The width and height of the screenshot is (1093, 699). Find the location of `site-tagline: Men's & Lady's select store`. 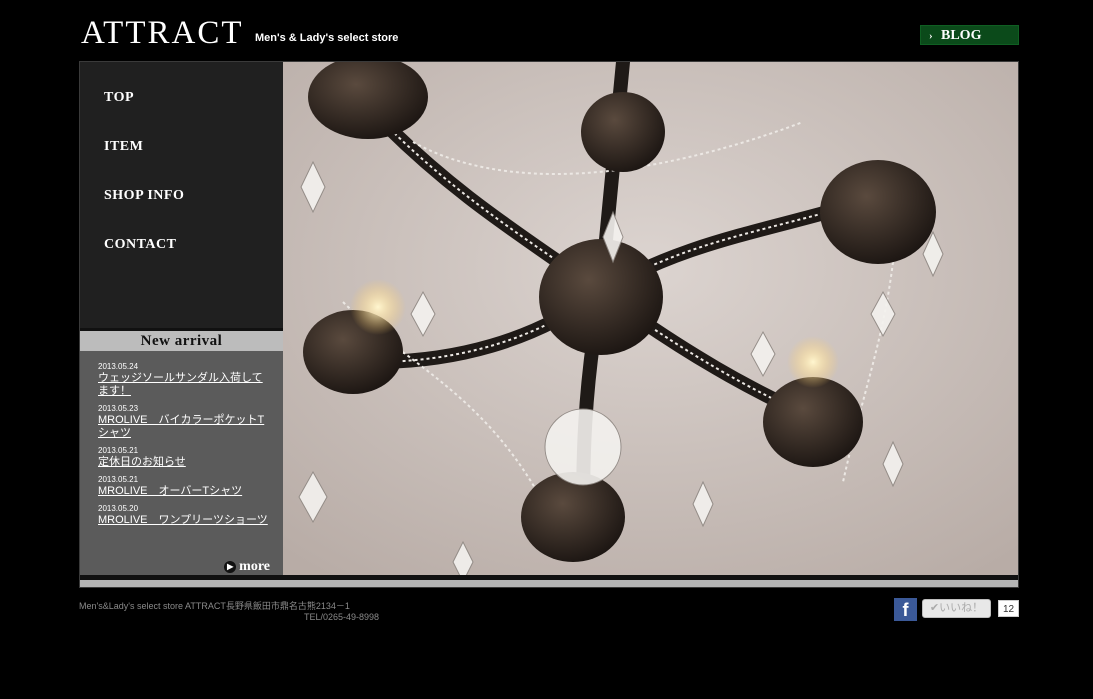

site-tagline: Men's & Lady's select store is located at coordinates (327, 38).